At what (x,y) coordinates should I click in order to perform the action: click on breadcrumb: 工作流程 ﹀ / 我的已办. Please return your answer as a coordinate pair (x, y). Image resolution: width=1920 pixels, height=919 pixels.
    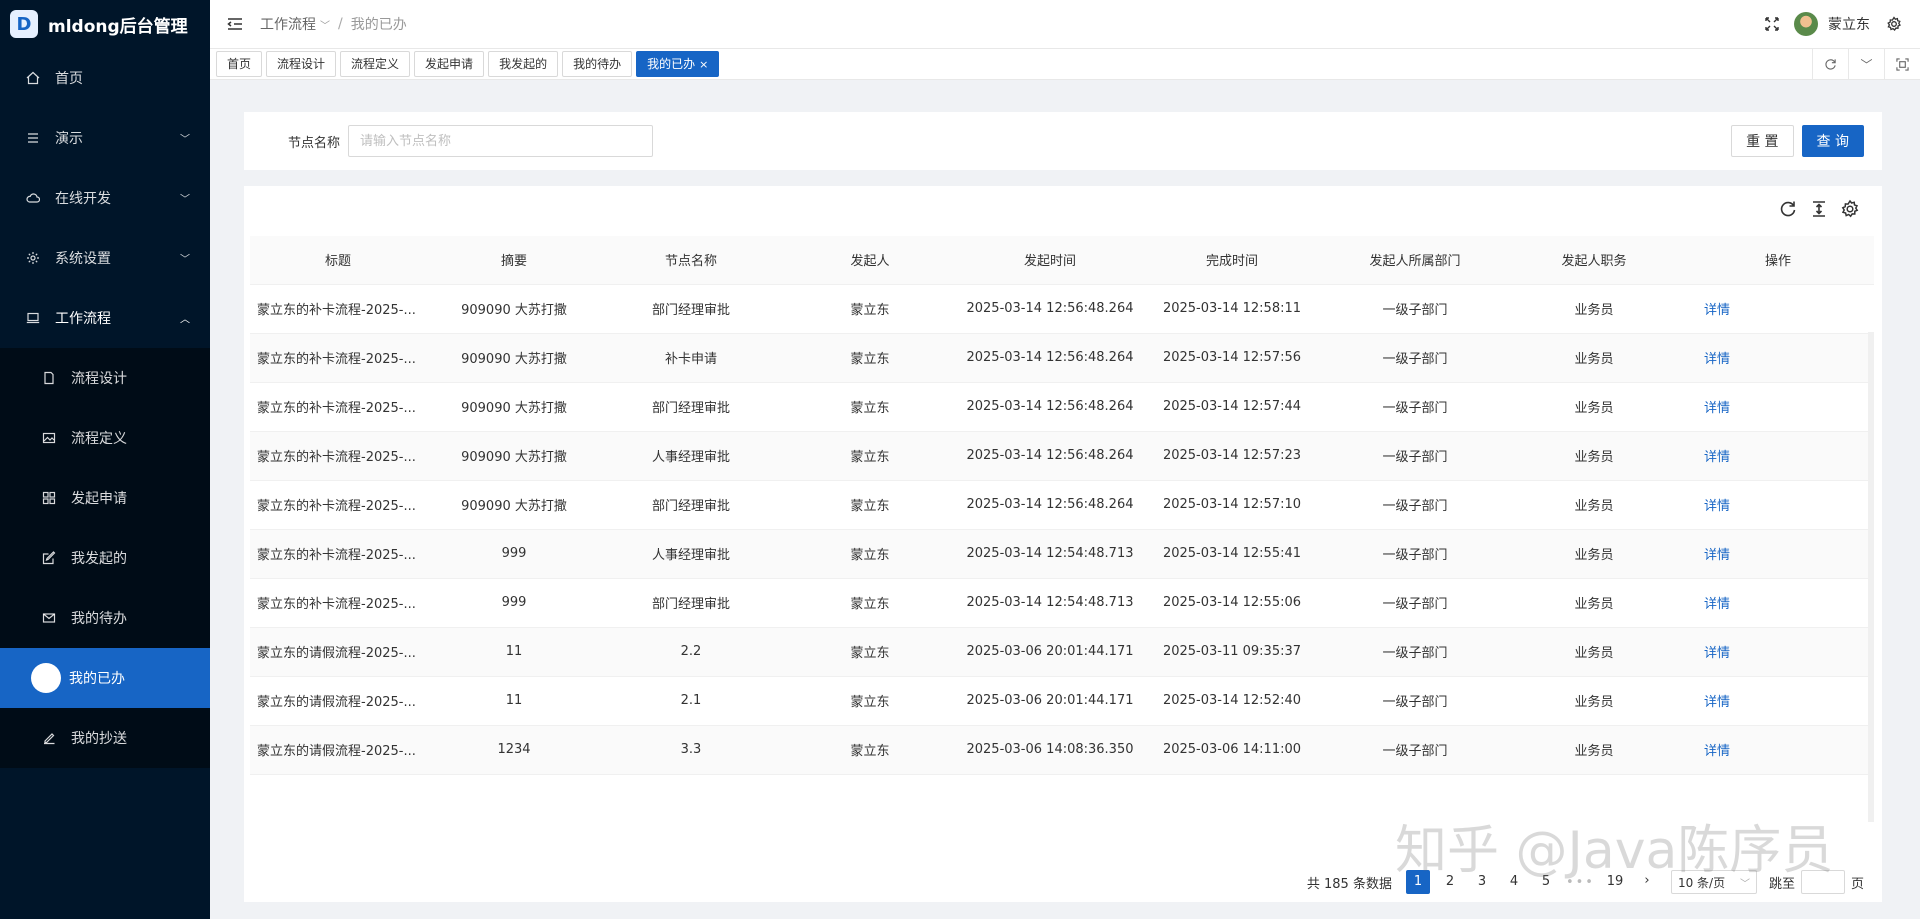
    Looking at the image, I should click on (333, 24).